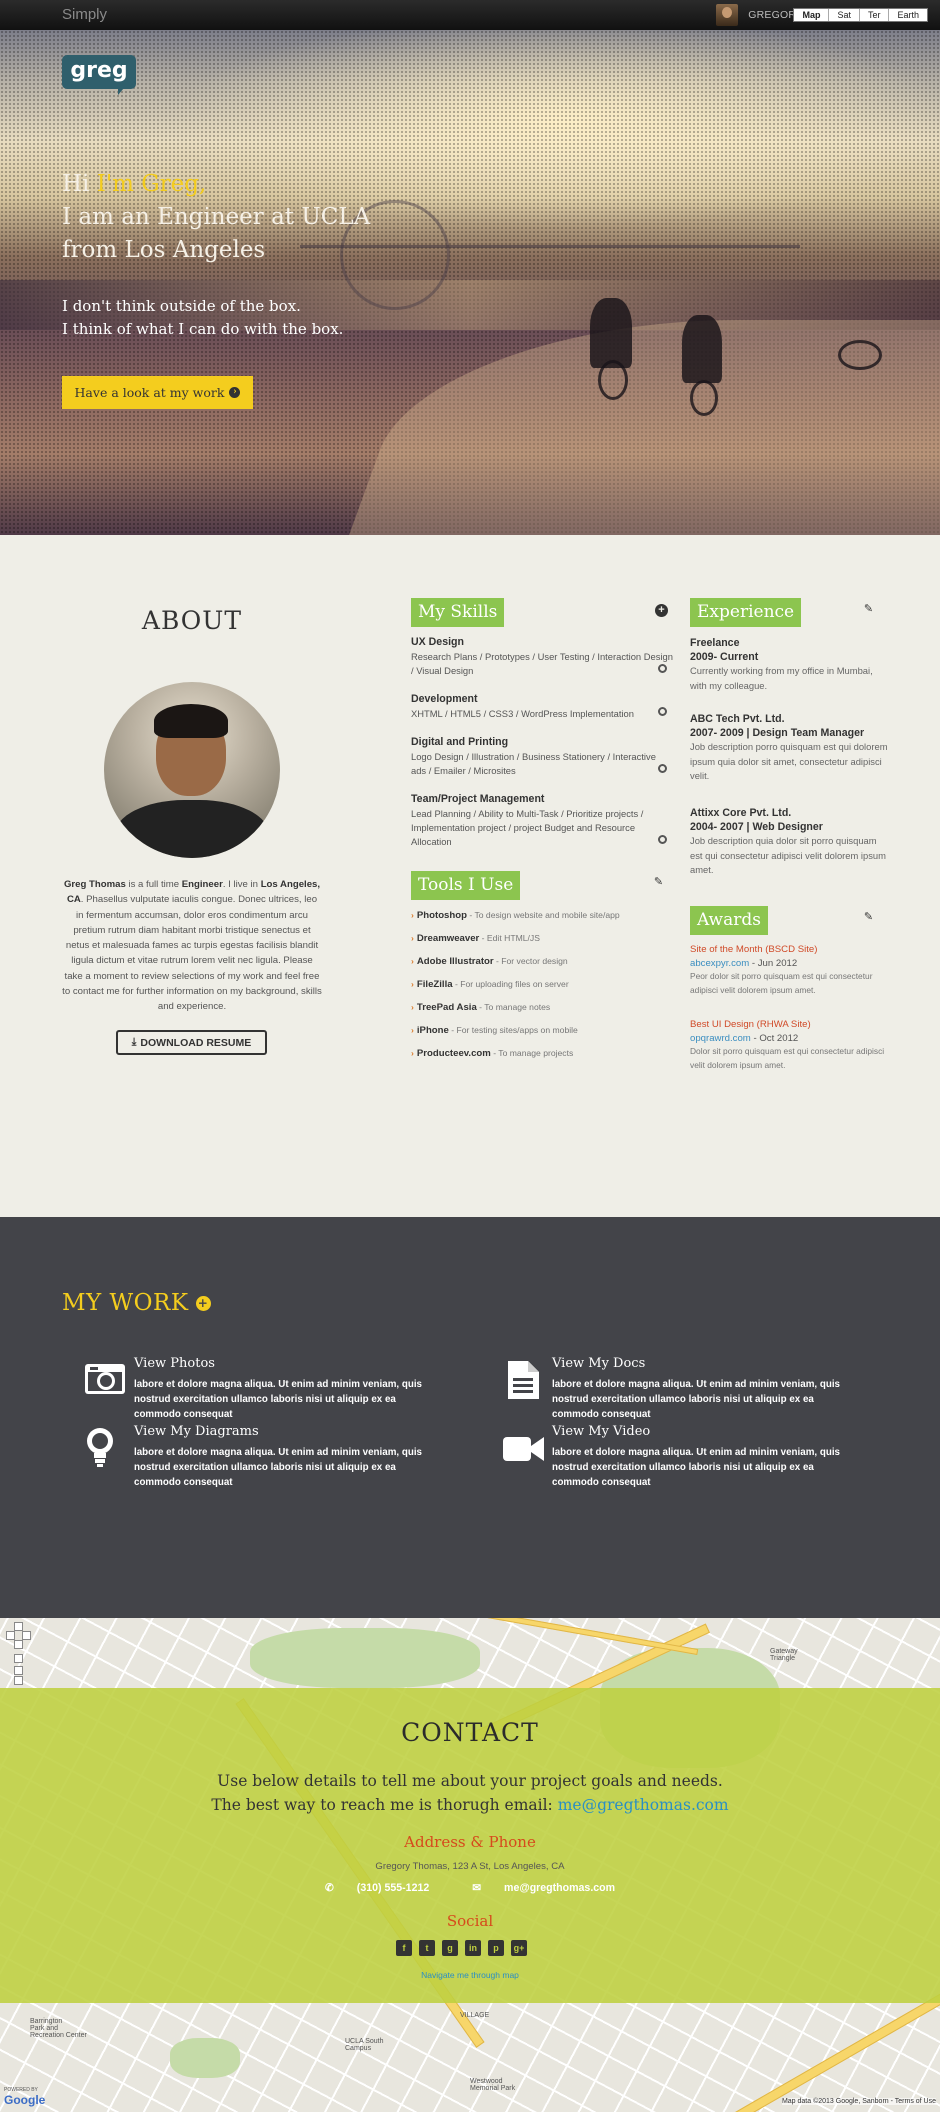  What do you see at coordinates (427, 1948) in the screenshot?
I see `twitter-icon: t` at bounding box center [427, 1948].